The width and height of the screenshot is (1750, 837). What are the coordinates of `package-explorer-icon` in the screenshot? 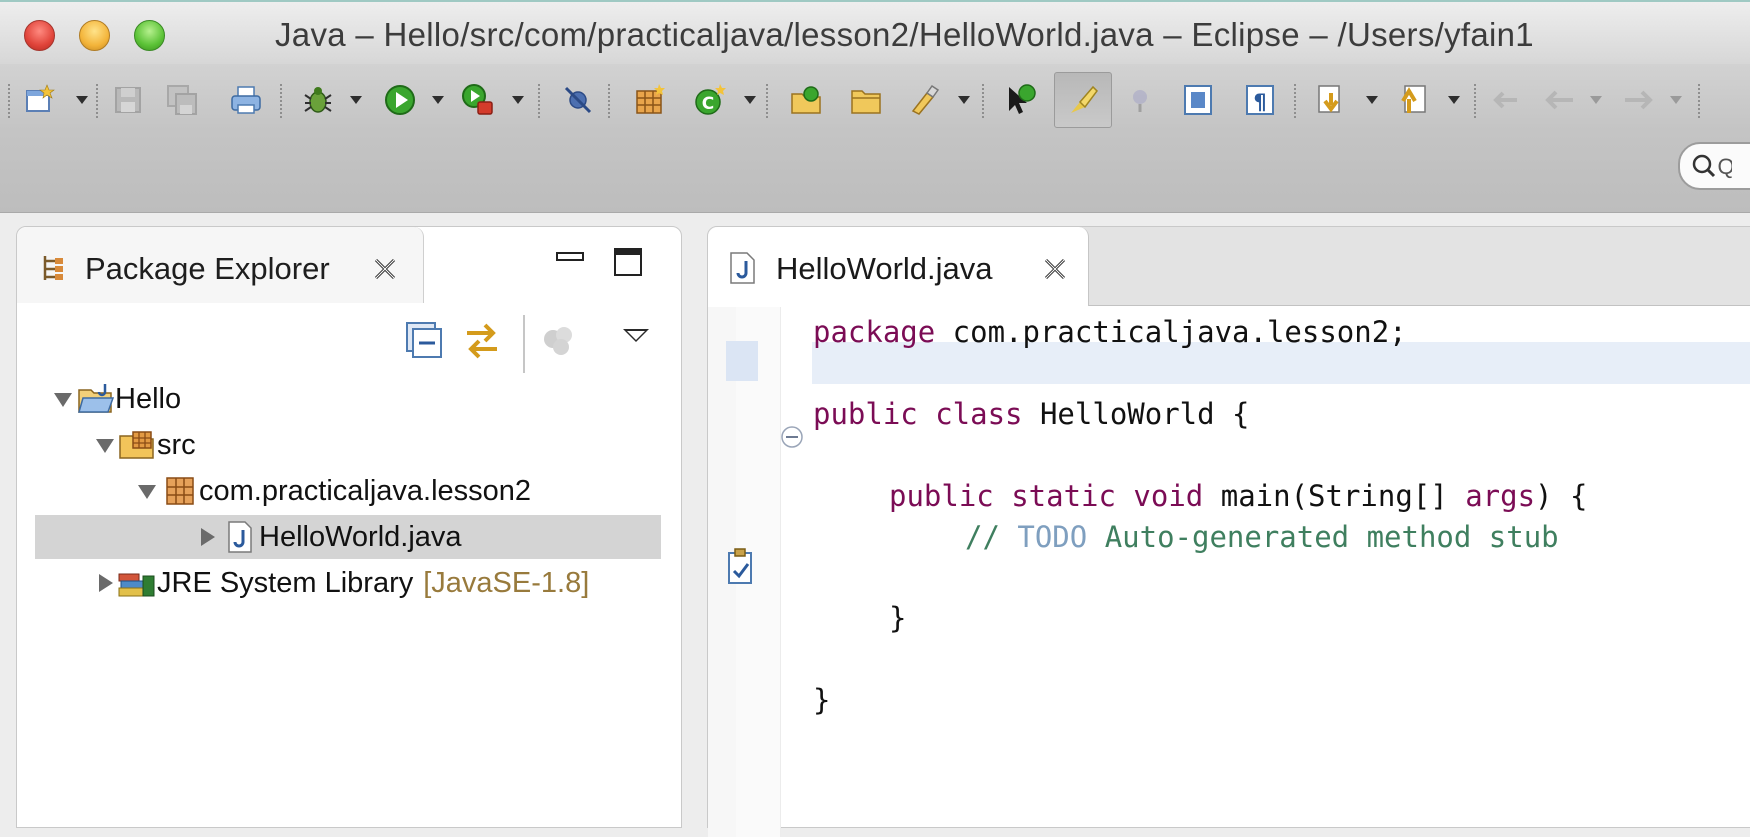 It's located at (53, 268).